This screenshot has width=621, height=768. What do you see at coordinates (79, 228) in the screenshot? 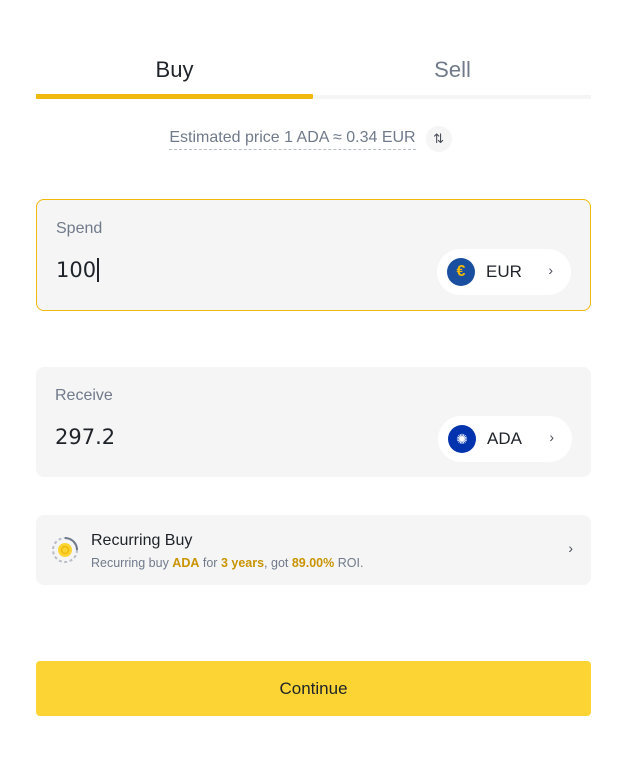
I see `spend-label: Spend` at bounding box center [79, 228].